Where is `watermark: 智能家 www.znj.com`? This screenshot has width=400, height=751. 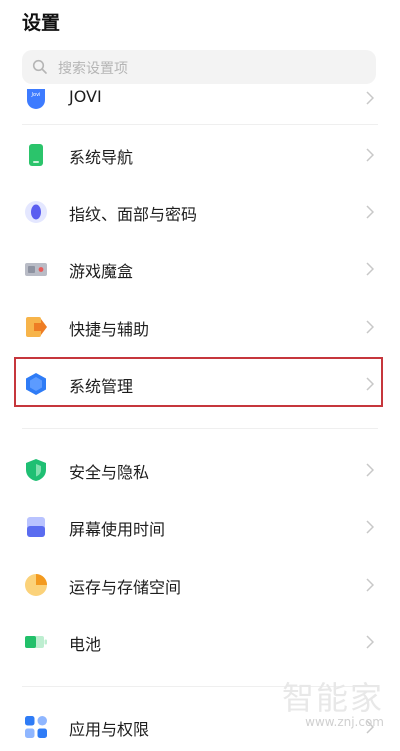 watermark: 智能家 www.znj.com is located at coordinates (333, 705).